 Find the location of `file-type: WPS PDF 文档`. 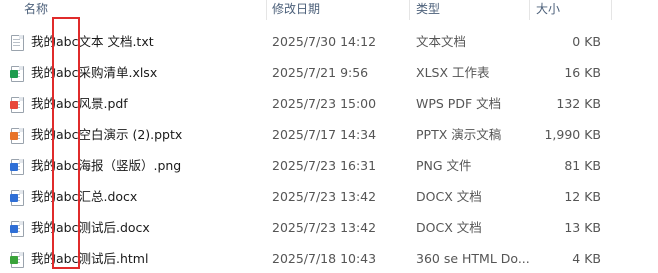

file-type: WPS PDF 文档 is located at coordinates (459, 103).